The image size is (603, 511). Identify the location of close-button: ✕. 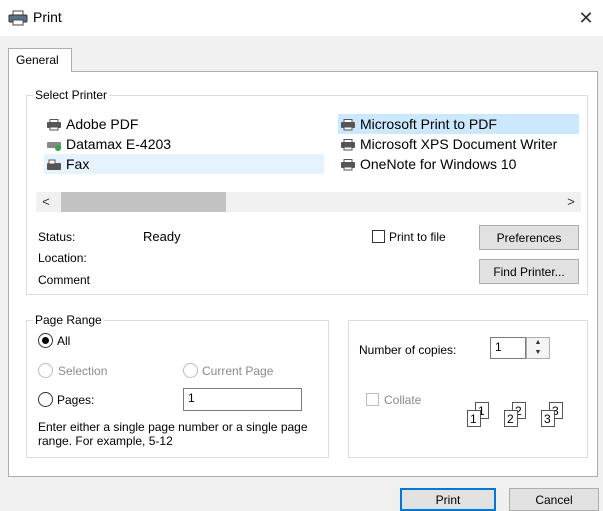
(586, 18).